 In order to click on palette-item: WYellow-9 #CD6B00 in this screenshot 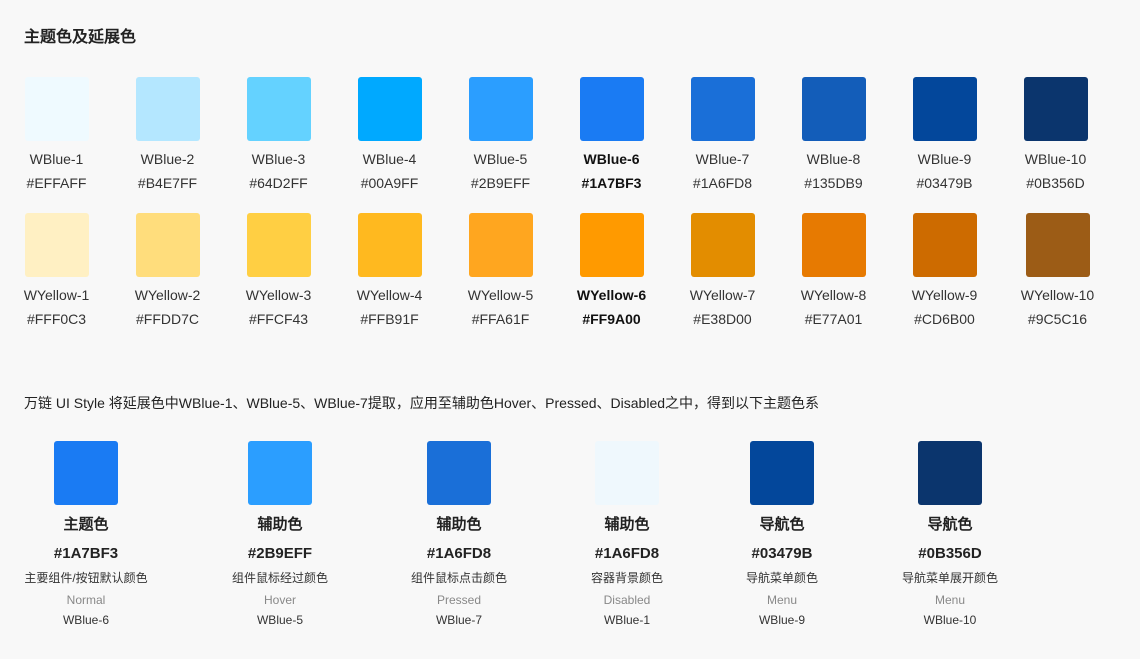, I will do `click(944, 270)`.